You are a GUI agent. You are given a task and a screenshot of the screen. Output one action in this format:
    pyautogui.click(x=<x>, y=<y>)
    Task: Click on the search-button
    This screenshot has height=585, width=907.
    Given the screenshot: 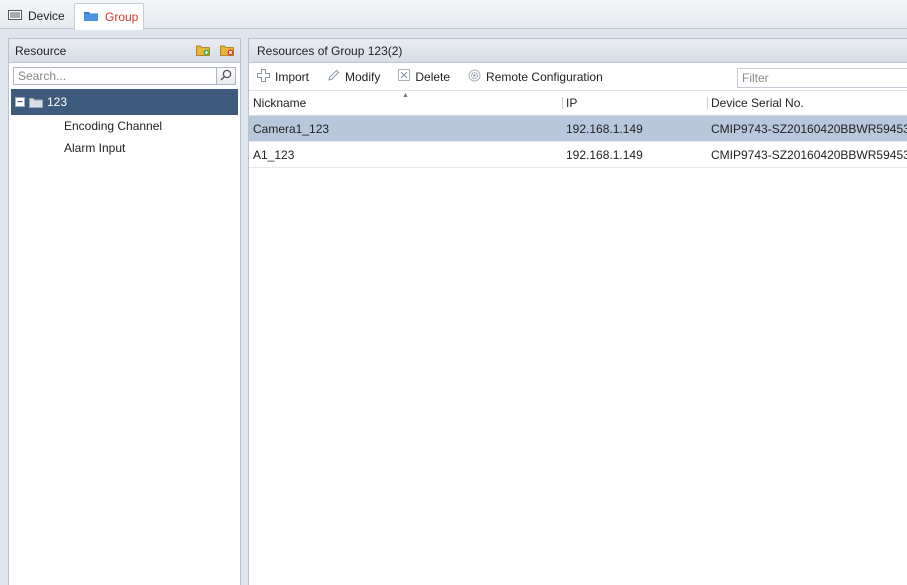 What is the action you would take?
    pyautogui.click(x=226, y=76)
    